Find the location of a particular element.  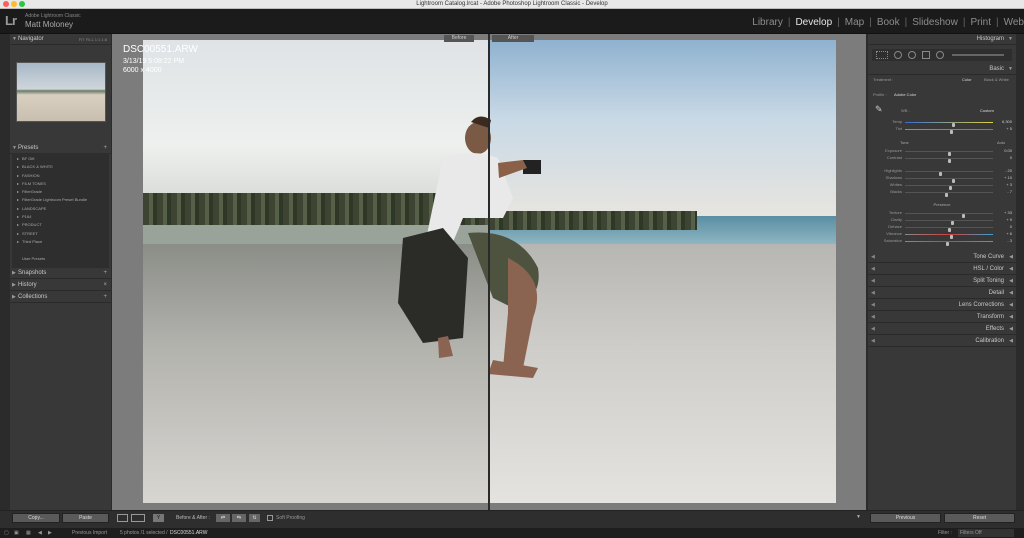

slider-blacks: Blacks - 7 is located at coordinates (943, 193).